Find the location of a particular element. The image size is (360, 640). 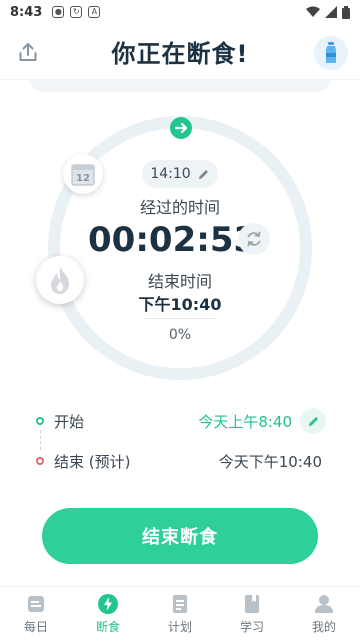

nav-item-fasting: 断食 is located at coordinates (108, 613).